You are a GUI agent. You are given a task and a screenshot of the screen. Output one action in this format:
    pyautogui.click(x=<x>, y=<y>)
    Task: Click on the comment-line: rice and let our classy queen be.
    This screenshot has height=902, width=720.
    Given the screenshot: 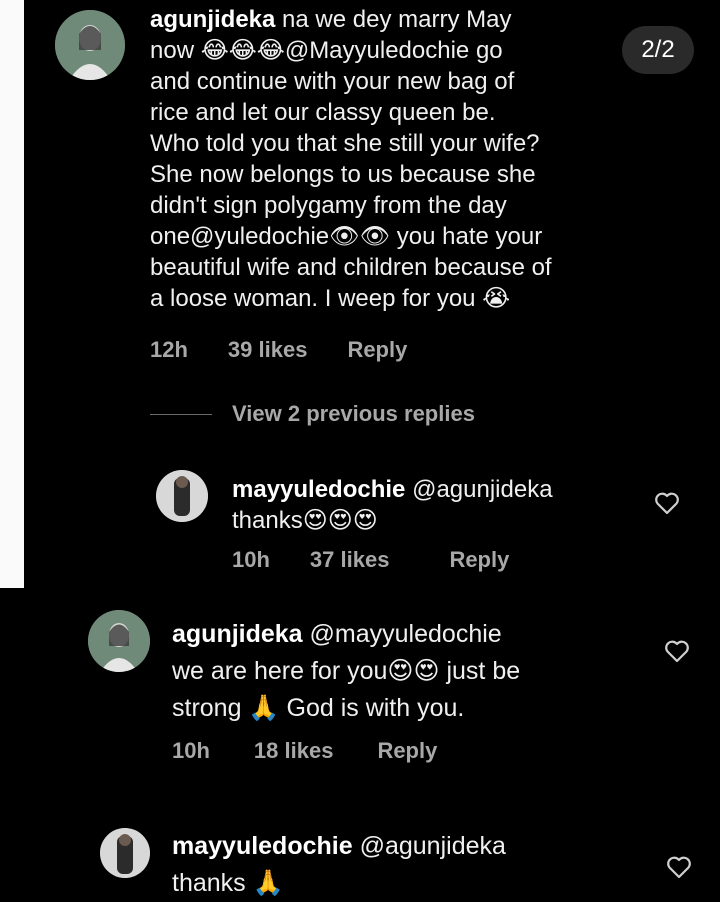 What is the action you would take?
    pyautogui.click(x=323, y=112)
    